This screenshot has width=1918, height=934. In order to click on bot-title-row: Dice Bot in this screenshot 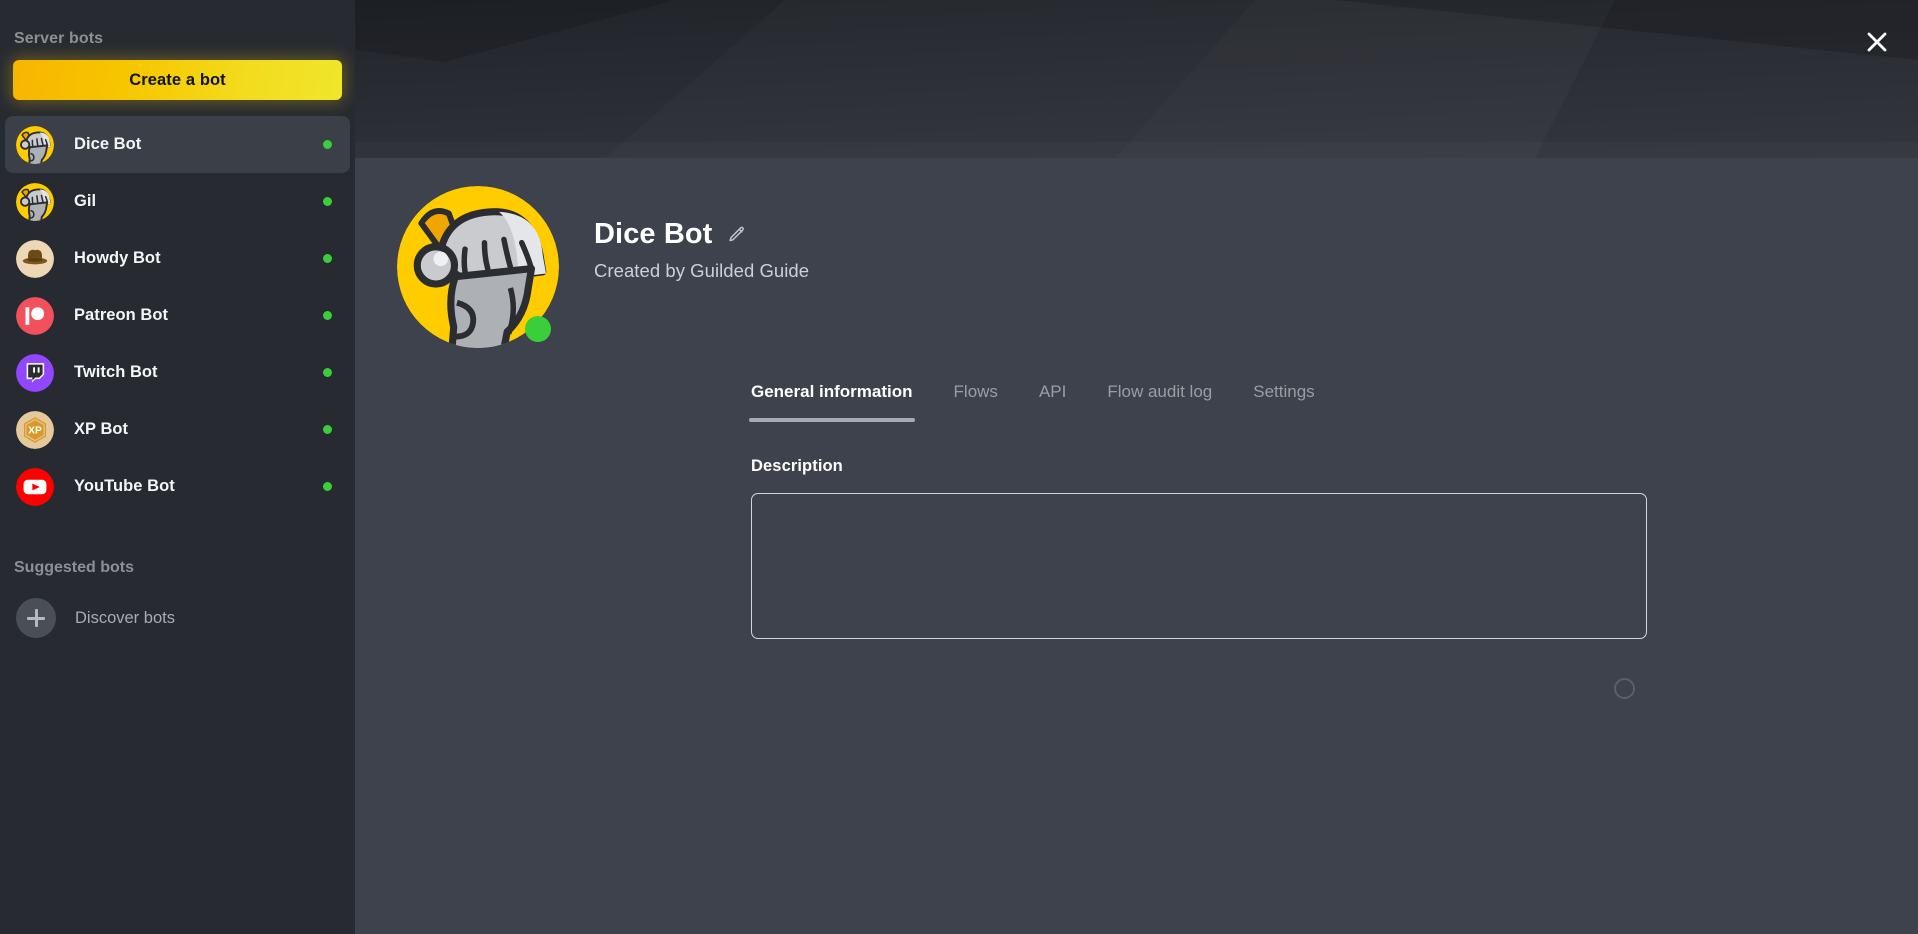, I will do `click(701, 234)`.